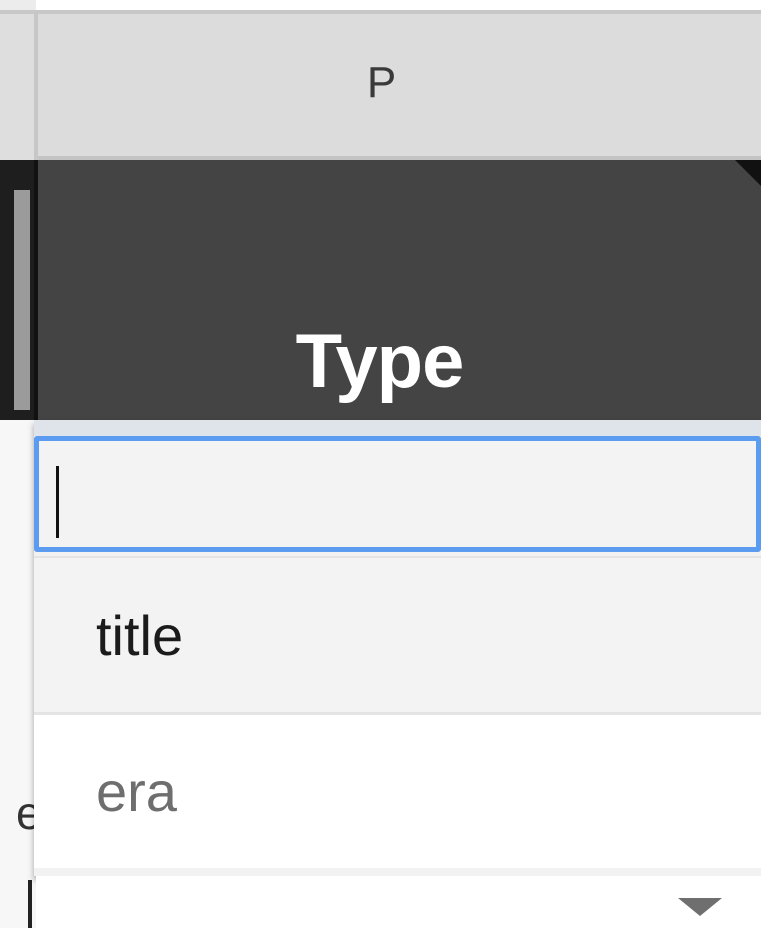 This screenshot has width=761, height=928. I want to click on option-label: era, so click(136, 791).